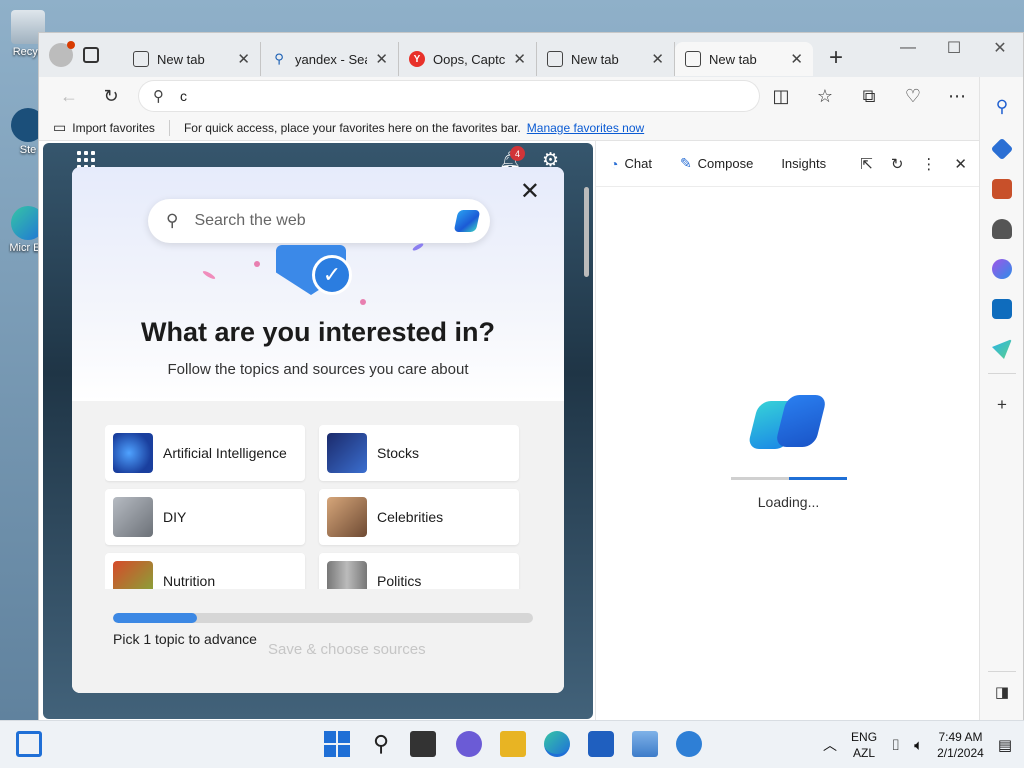 This screenshot has width=1024, height=768. Describe the element at coordinates (1002, 149) in the screenshot. I see `shopping-tag-icon` at that location.